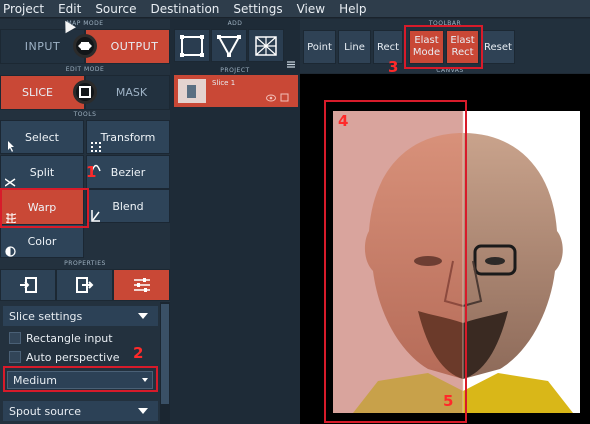 Image resolution: width=590 pixels, height=424 pixels. What do you see at coordinates (138, 353) in the screenshot?
I see `callout-number-2: 2` at bounding box center [138, 353].